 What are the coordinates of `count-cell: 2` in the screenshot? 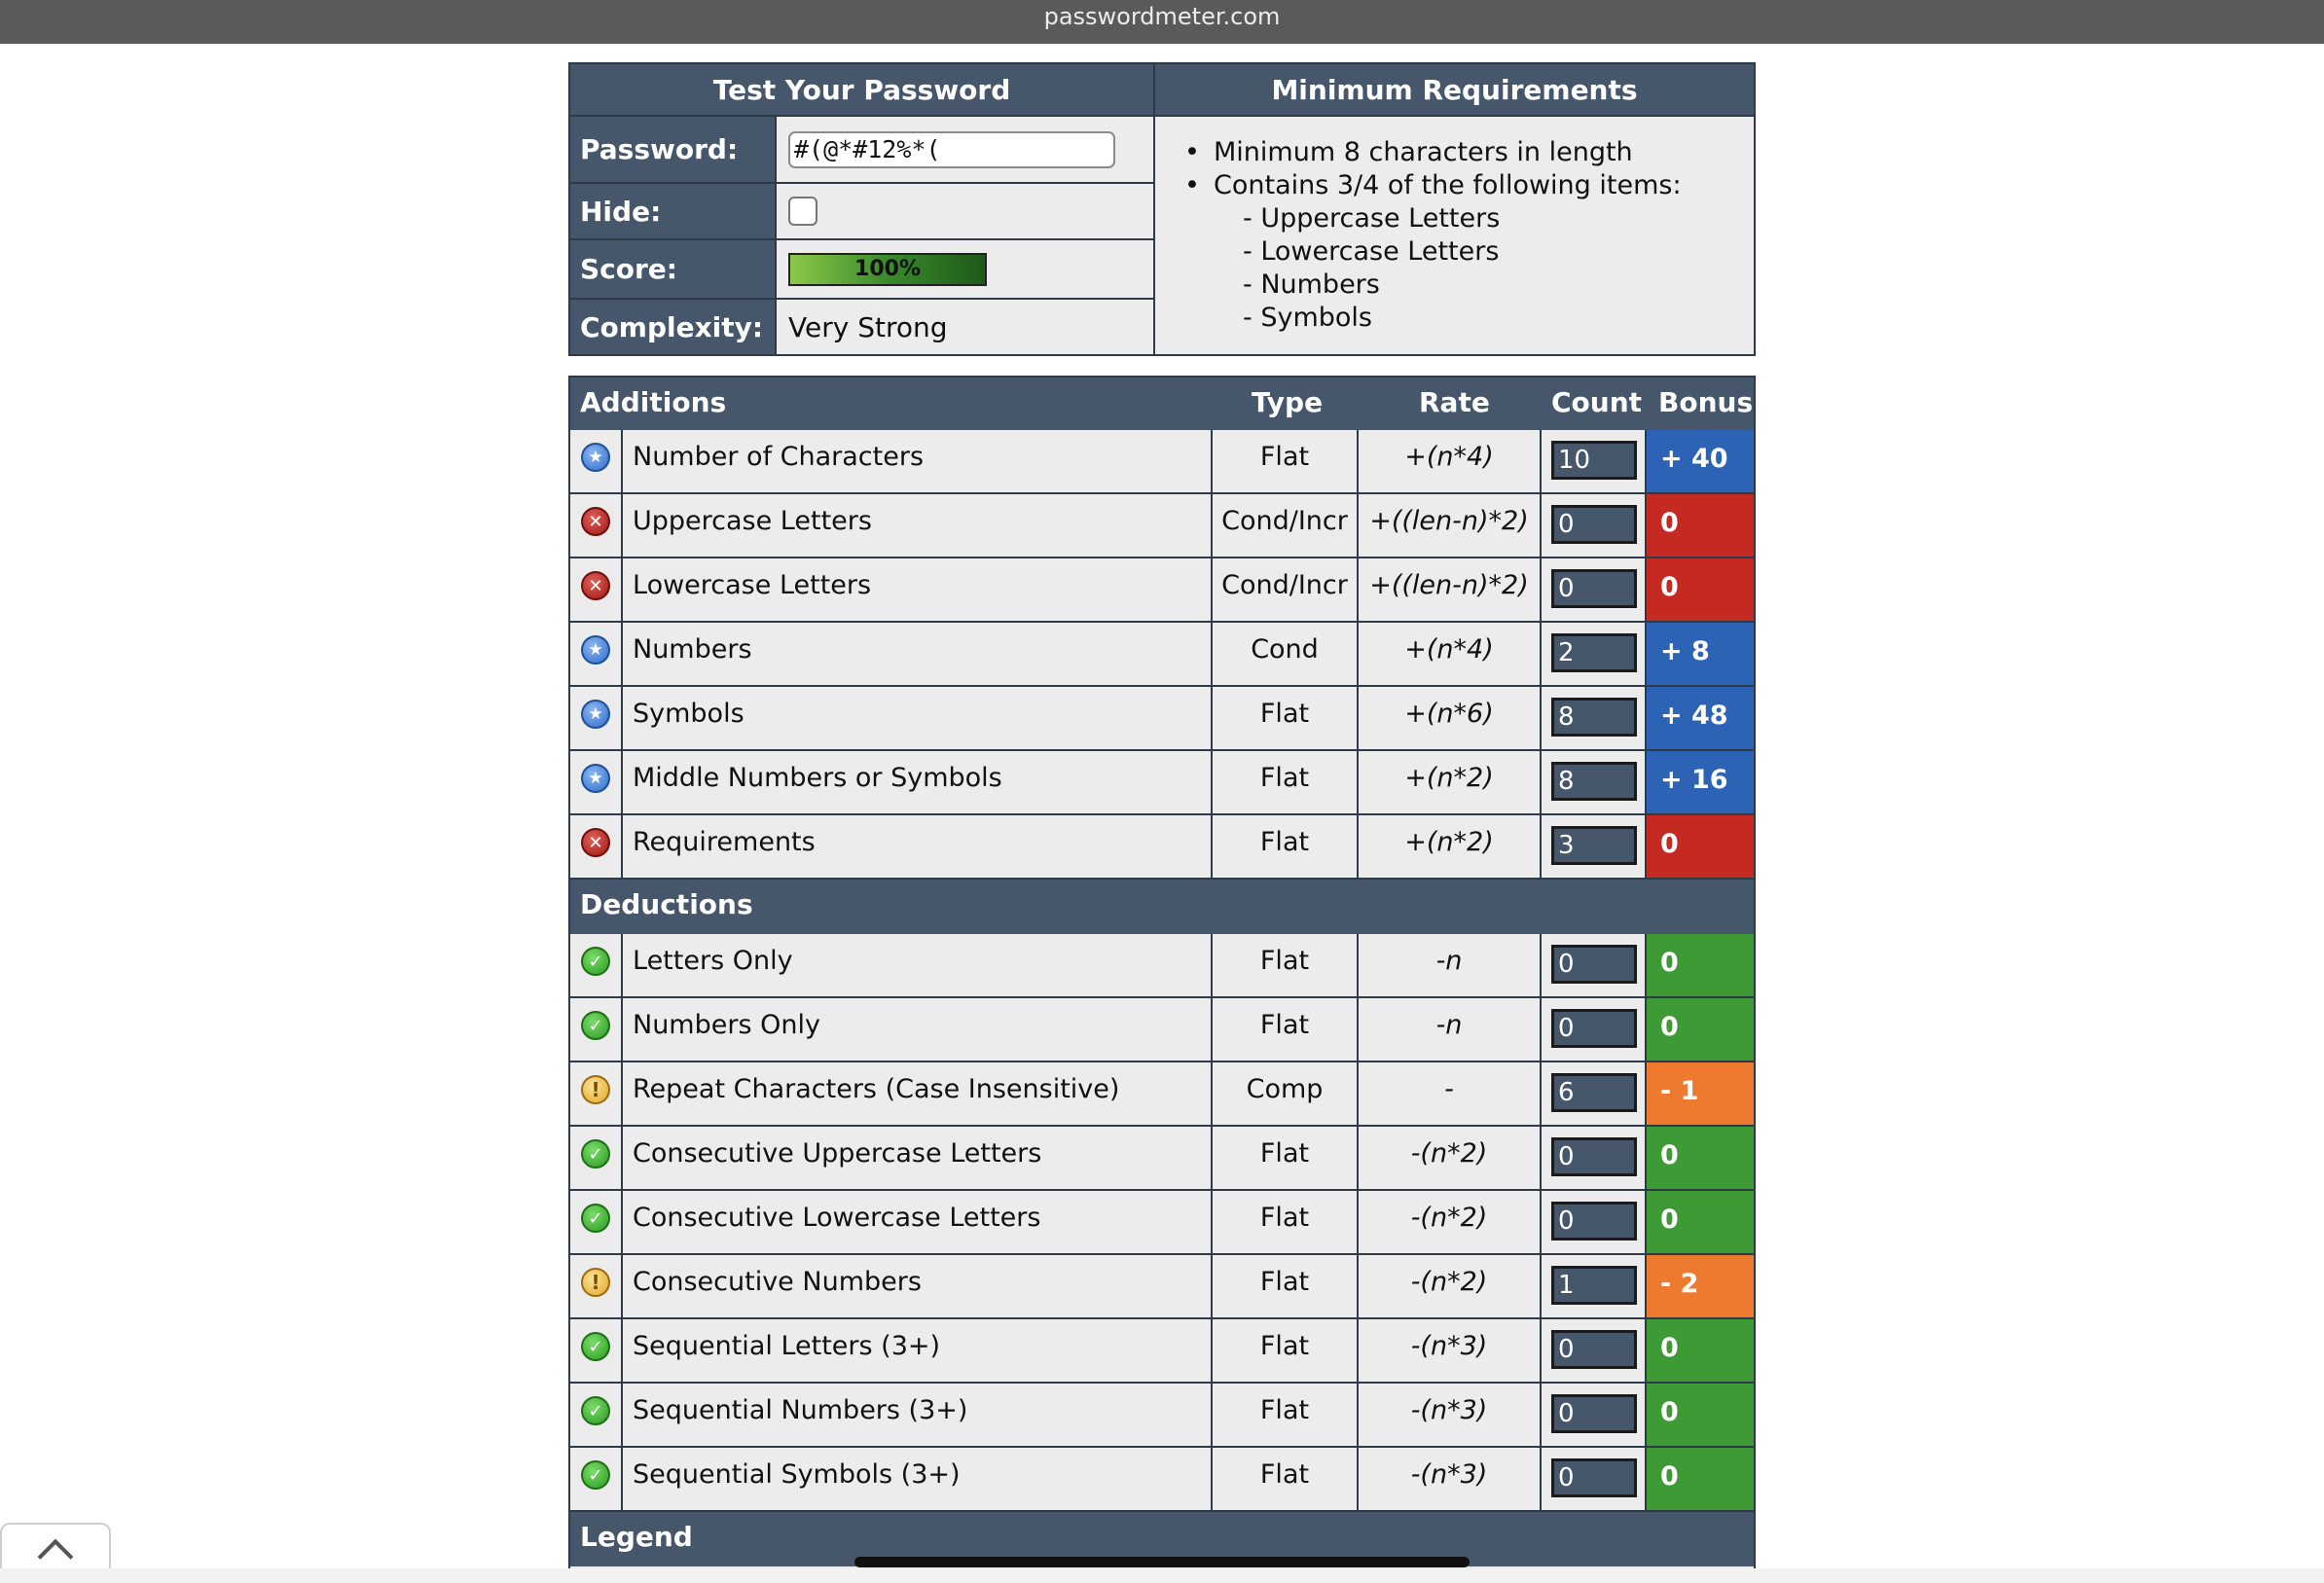 It's located at (1594, 654).